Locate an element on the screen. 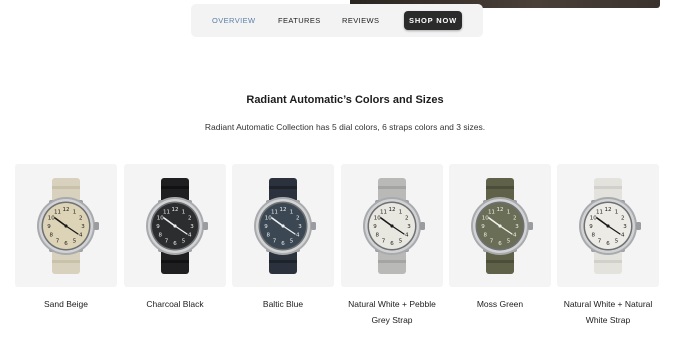 The width and height of the screenshot is (690, 343). product-card: 1 2 3 4 5 6 7 8 9 10 11 12 Moss Green is located at coordinates (500, 238).